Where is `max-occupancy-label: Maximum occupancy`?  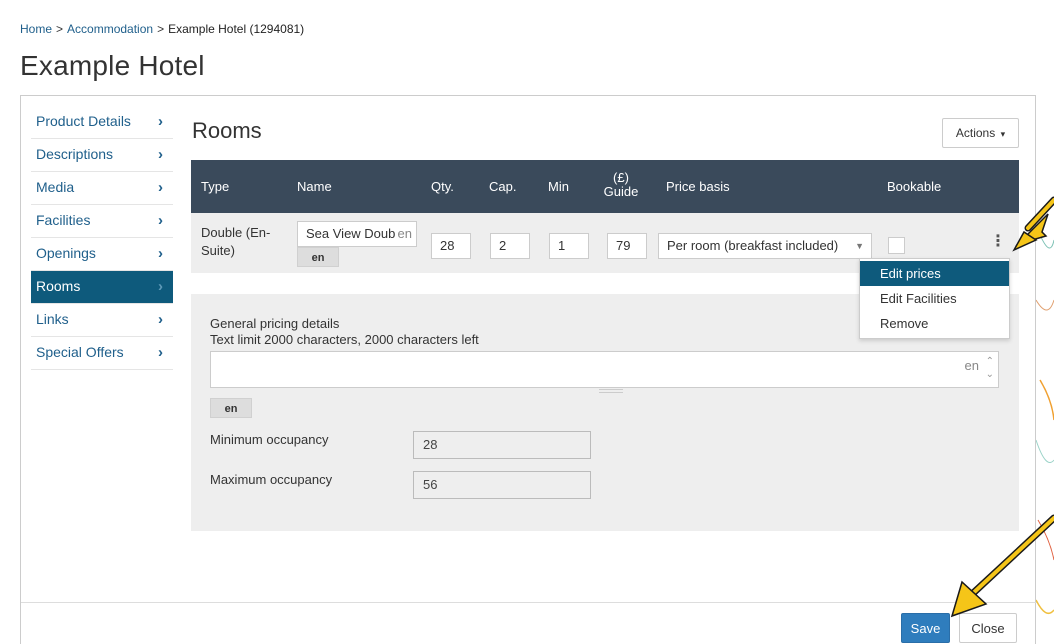 max-occupancy-label: Maximum occupancy is located at coordinates (271, 479).